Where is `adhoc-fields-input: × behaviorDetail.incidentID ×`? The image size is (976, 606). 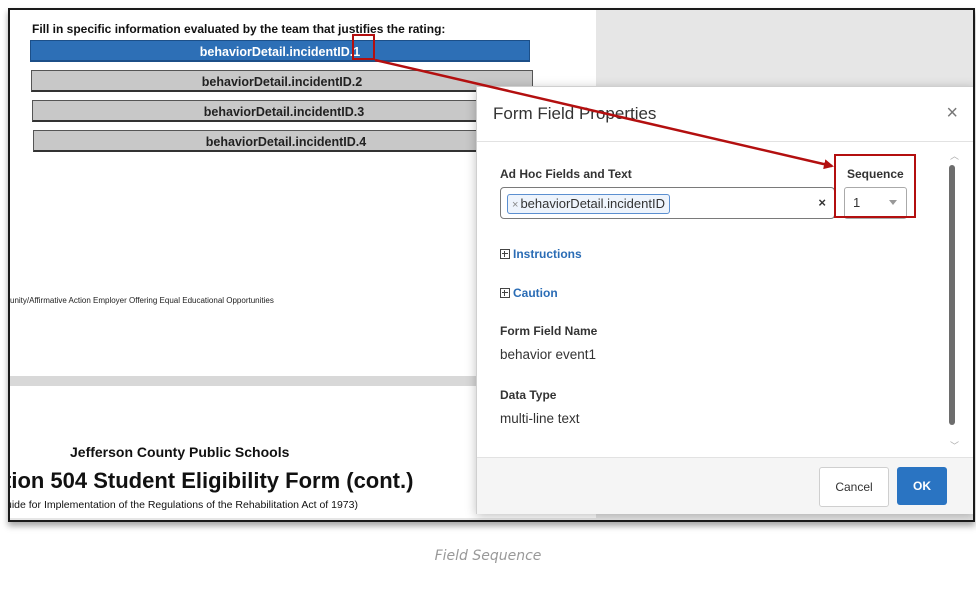
adhoc-fields-input: × behaviorDetail.incidentID × is located at coordinates (667, 203).